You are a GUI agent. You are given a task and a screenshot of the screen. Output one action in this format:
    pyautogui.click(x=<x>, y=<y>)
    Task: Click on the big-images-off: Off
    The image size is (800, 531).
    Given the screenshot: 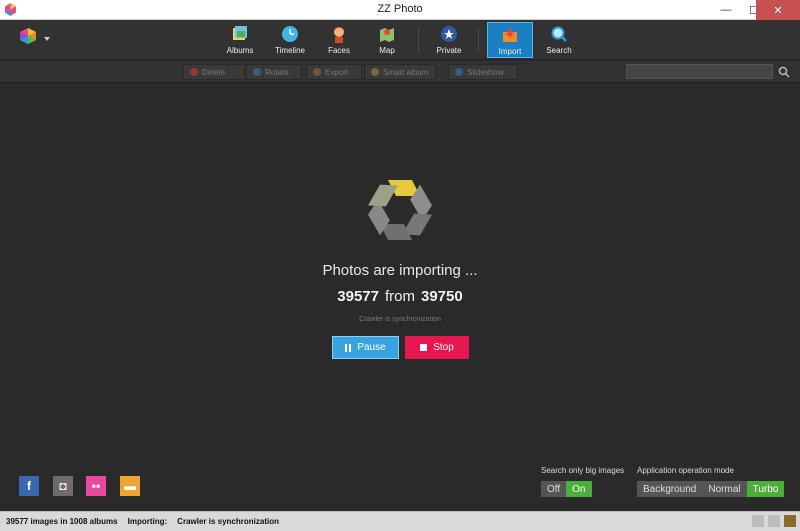 What is the action you would take?
    pyautogui.click(x=554, y=489)
    